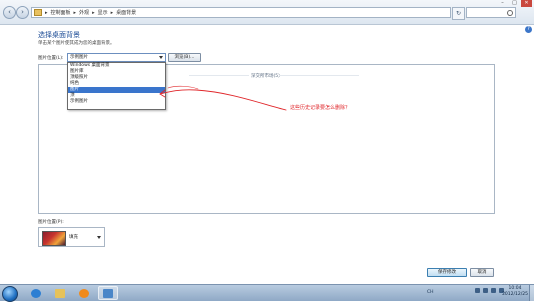 The image size is (534, 302). What do you see at coordinates (447, 272) in the screenshot?
I see `save-changes-button: 保存修改` at bounding box center [447, 272].